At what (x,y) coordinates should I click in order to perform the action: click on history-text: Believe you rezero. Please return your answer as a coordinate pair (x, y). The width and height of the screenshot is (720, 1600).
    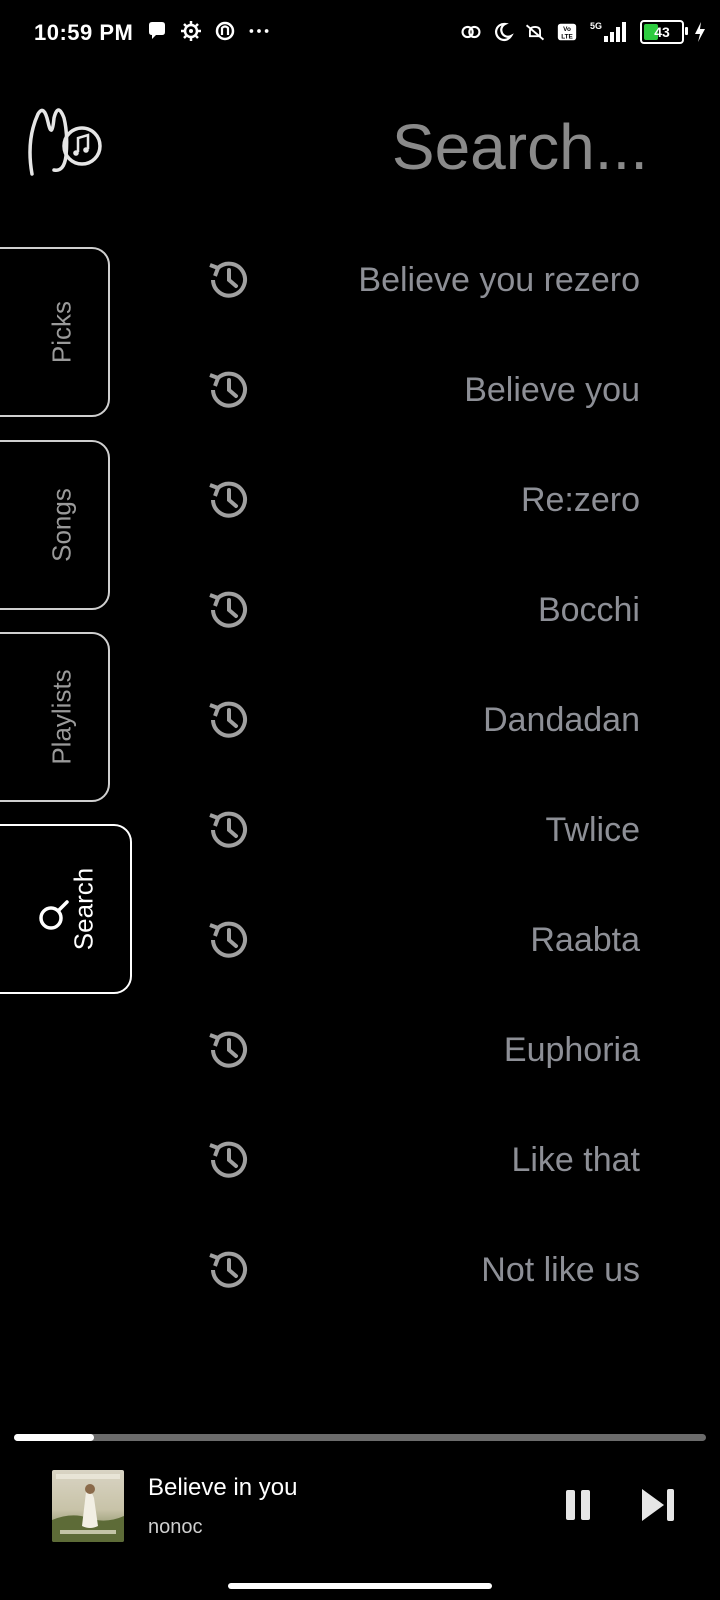
    Looking at the image, I should click on (499, 279).